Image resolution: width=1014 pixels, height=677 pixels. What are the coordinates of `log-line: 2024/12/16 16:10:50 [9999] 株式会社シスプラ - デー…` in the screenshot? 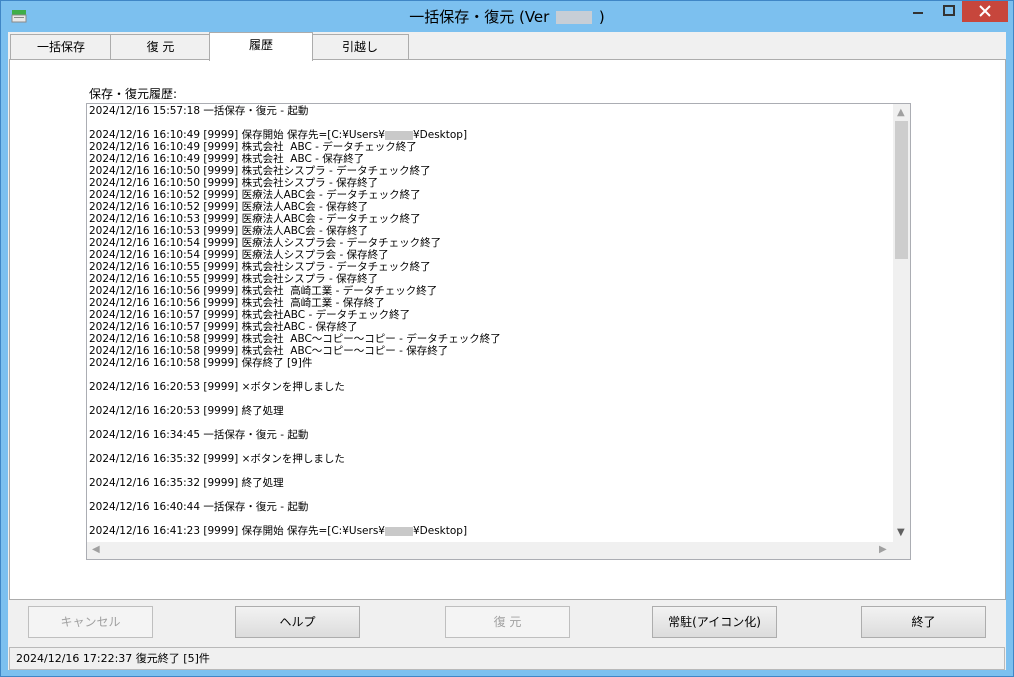 It's located at (260, 171).